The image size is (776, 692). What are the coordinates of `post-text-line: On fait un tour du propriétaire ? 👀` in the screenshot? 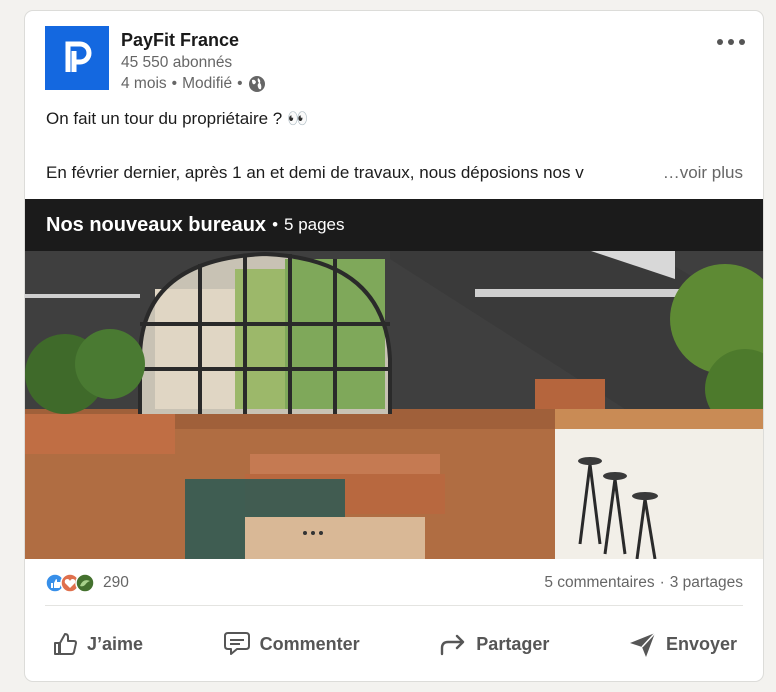 It's located at (177, 118).